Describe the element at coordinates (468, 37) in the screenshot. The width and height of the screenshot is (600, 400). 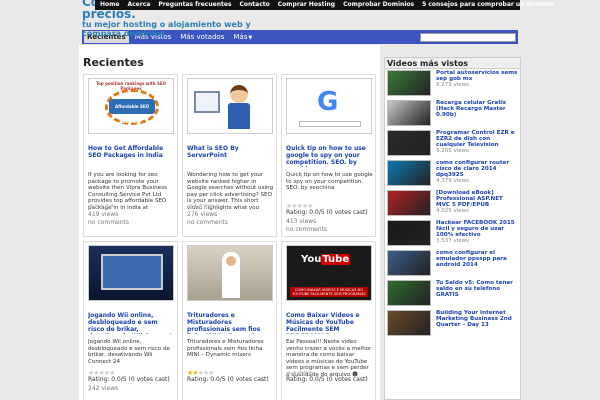
I see `search-input` at that location.